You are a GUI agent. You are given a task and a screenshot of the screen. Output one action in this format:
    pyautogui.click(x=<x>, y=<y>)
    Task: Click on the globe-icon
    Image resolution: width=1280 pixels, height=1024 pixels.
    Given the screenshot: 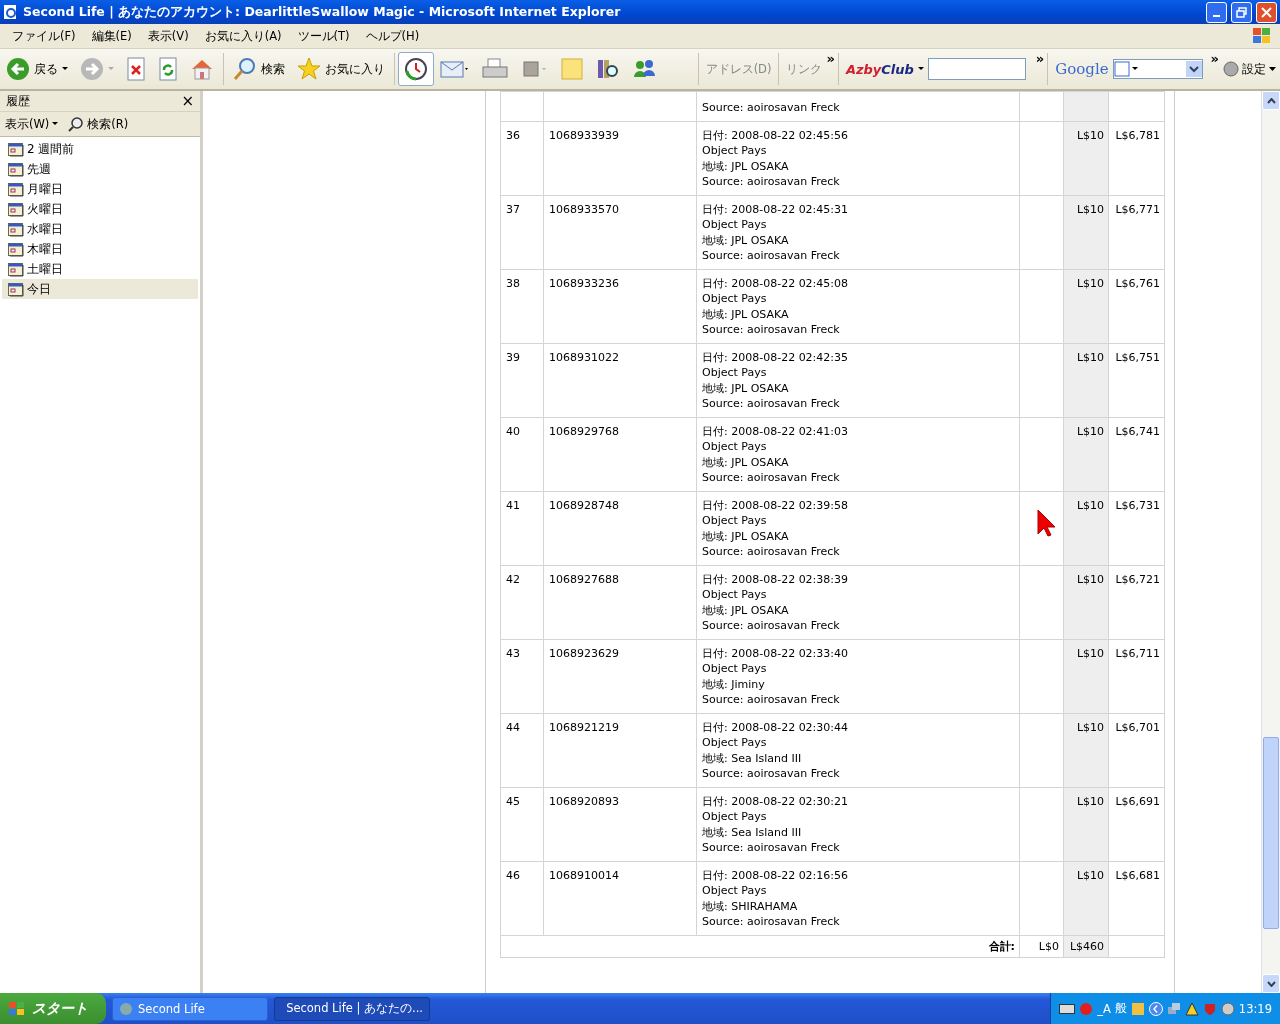 What is the action you would take?
    pyautogui.click(x=1227, y=1008)
    